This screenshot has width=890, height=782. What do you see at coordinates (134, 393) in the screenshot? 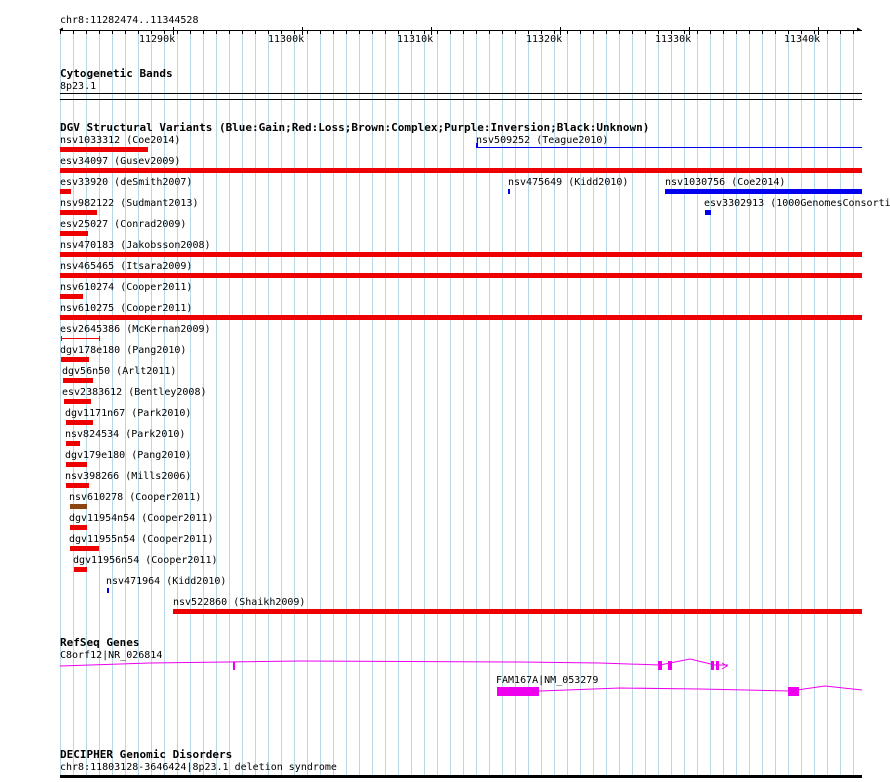
I see `dgv-feature-label: esv2383612 (Bentley2008)` at bounding box center [134, 393].